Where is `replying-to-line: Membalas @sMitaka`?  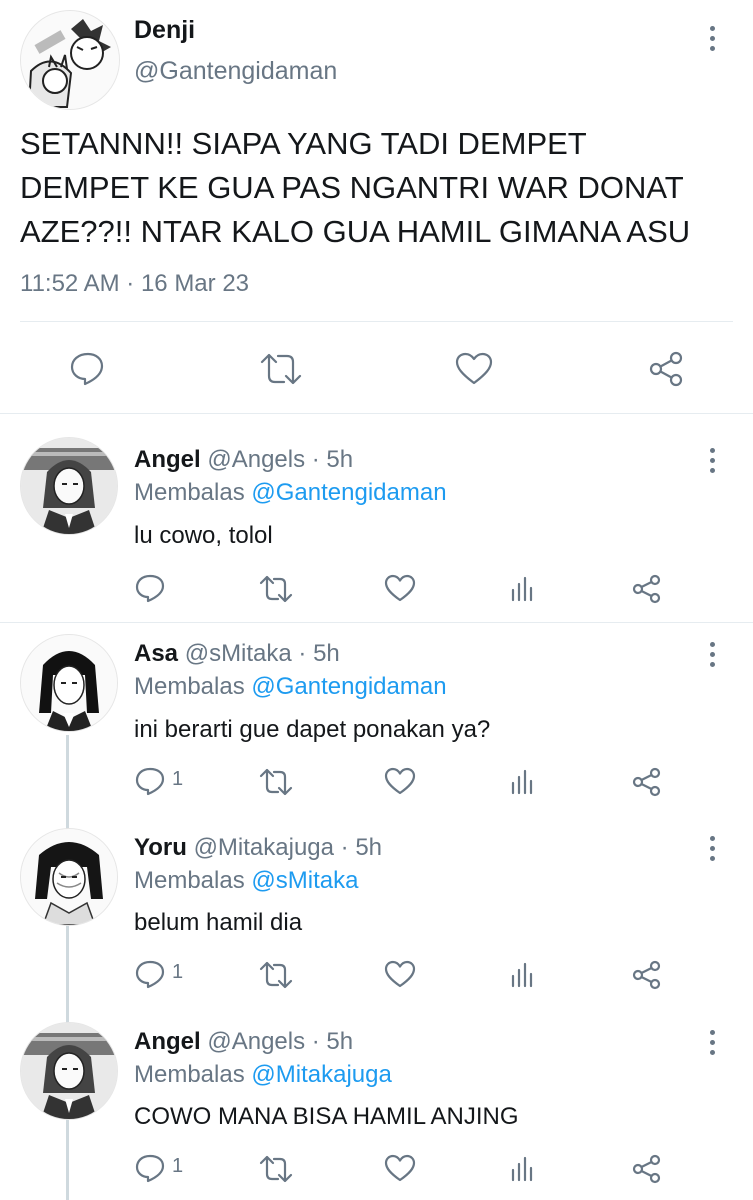
replying-to-line: Membalas @sMitaka is located at coordinates (246, 881).